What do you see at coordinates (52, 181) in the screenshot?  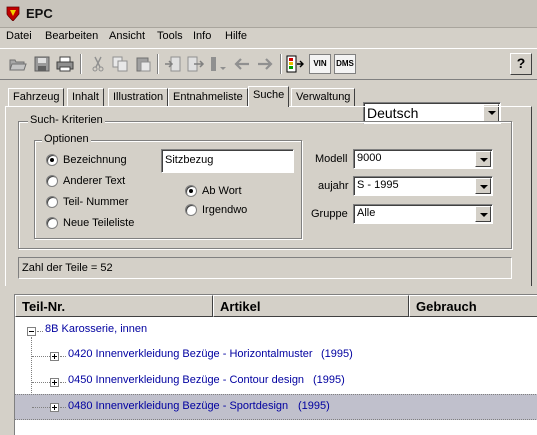 I see `radio-anderer-text` at bounding box center [52, 181].